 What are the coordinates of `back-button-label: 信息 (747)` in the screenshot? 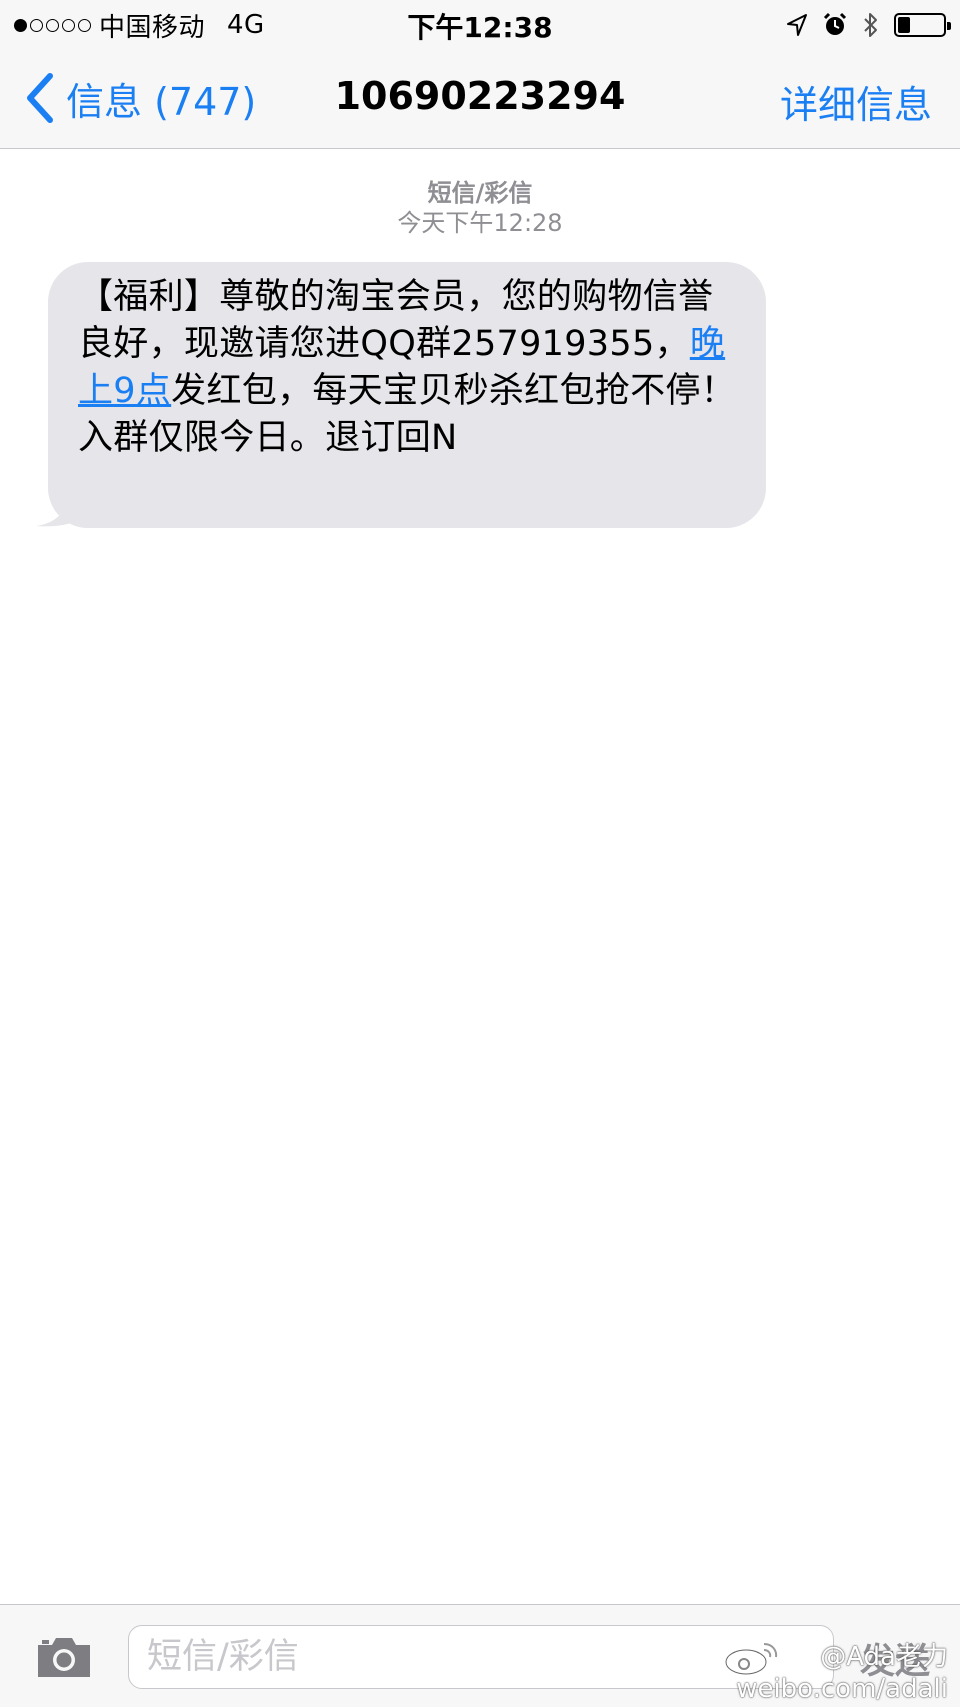 It's located at (161, 101).